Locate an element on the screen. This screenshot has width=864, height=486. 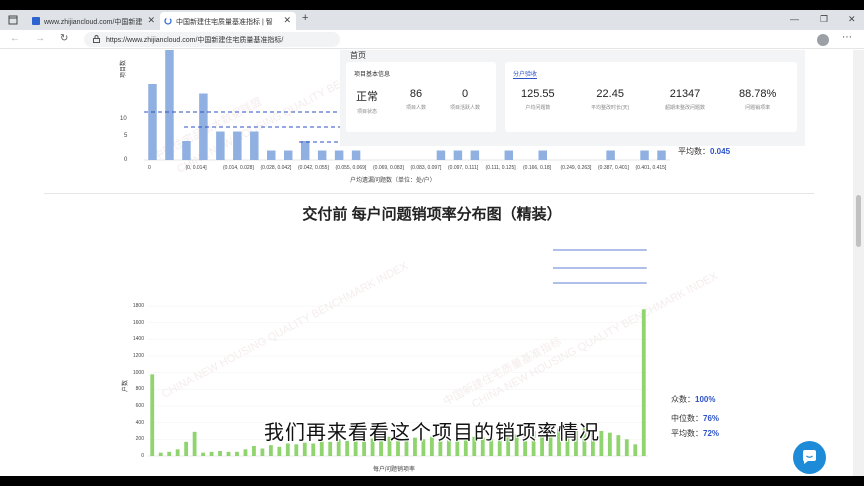
close-window-button: ✕ is located at coordinates (852, 19).